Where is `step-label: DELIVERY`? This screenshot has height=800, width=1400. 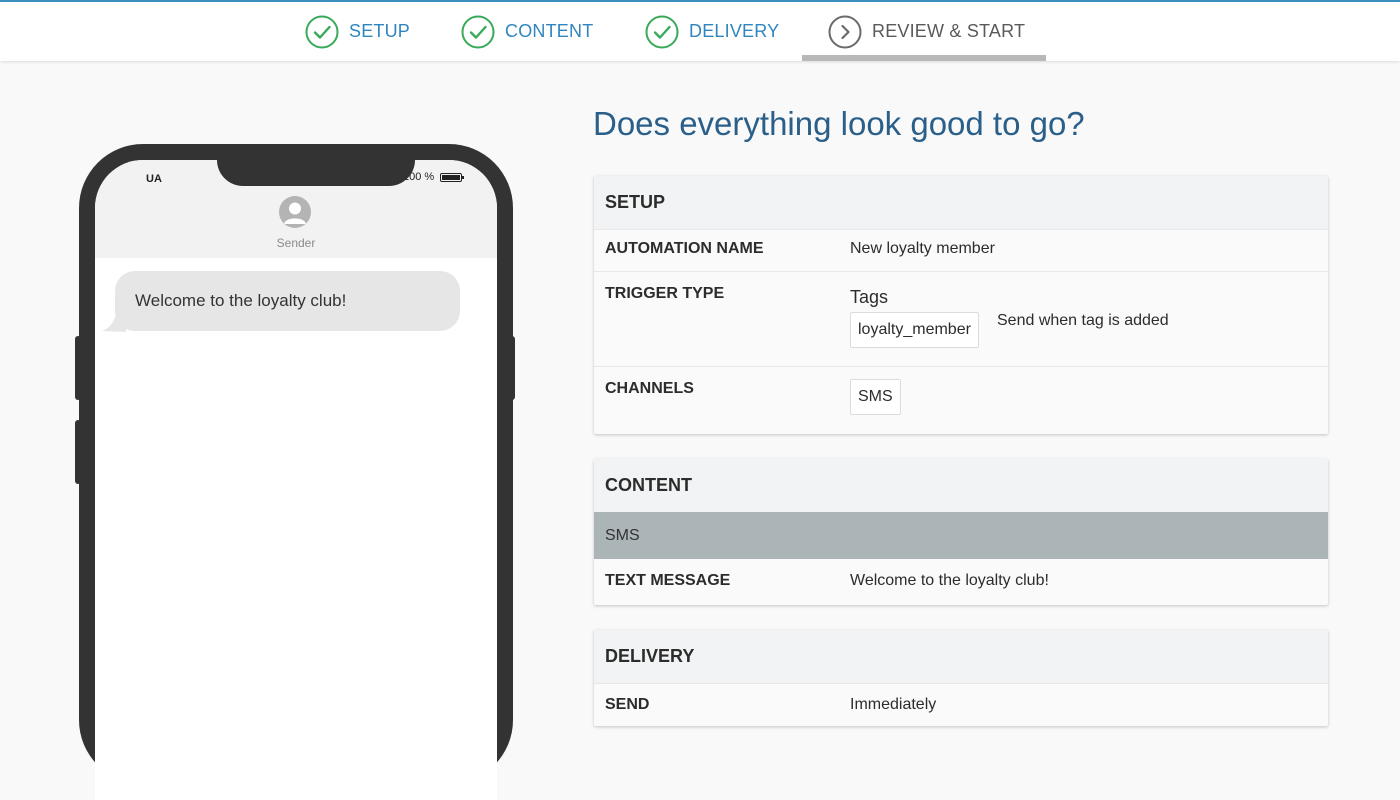 step-label: DELIVERY is located at coordinates (734, 31).